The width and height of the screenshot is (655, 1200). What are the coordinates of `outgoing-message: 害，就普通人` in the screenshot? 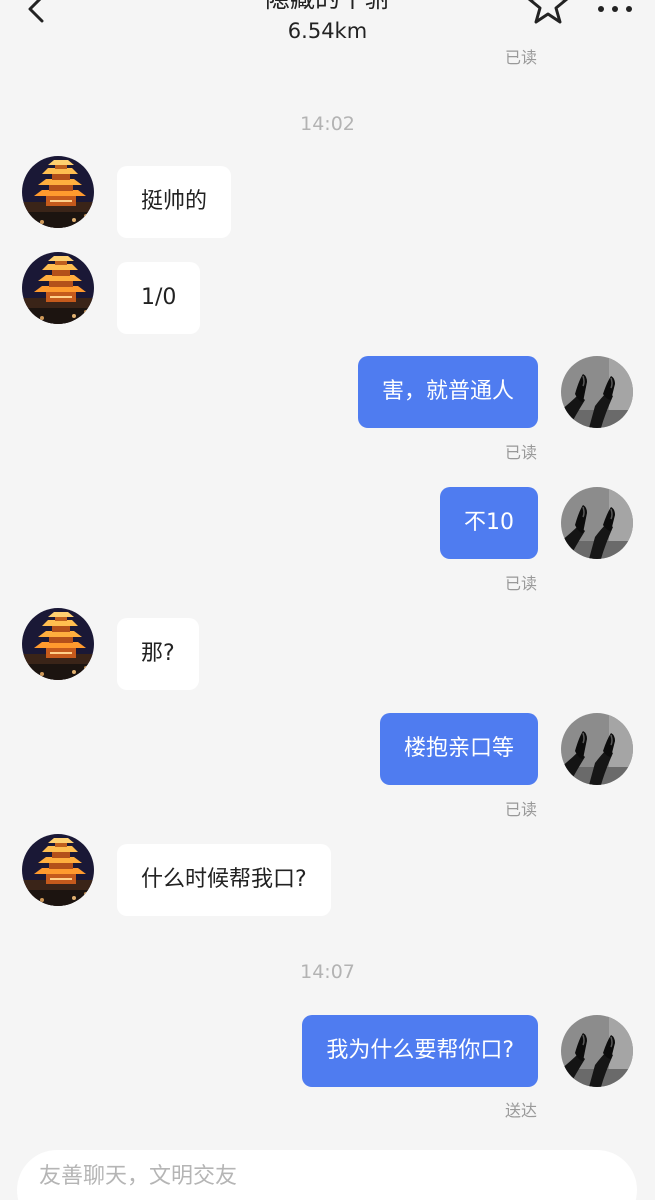 It's located at (447, 392).